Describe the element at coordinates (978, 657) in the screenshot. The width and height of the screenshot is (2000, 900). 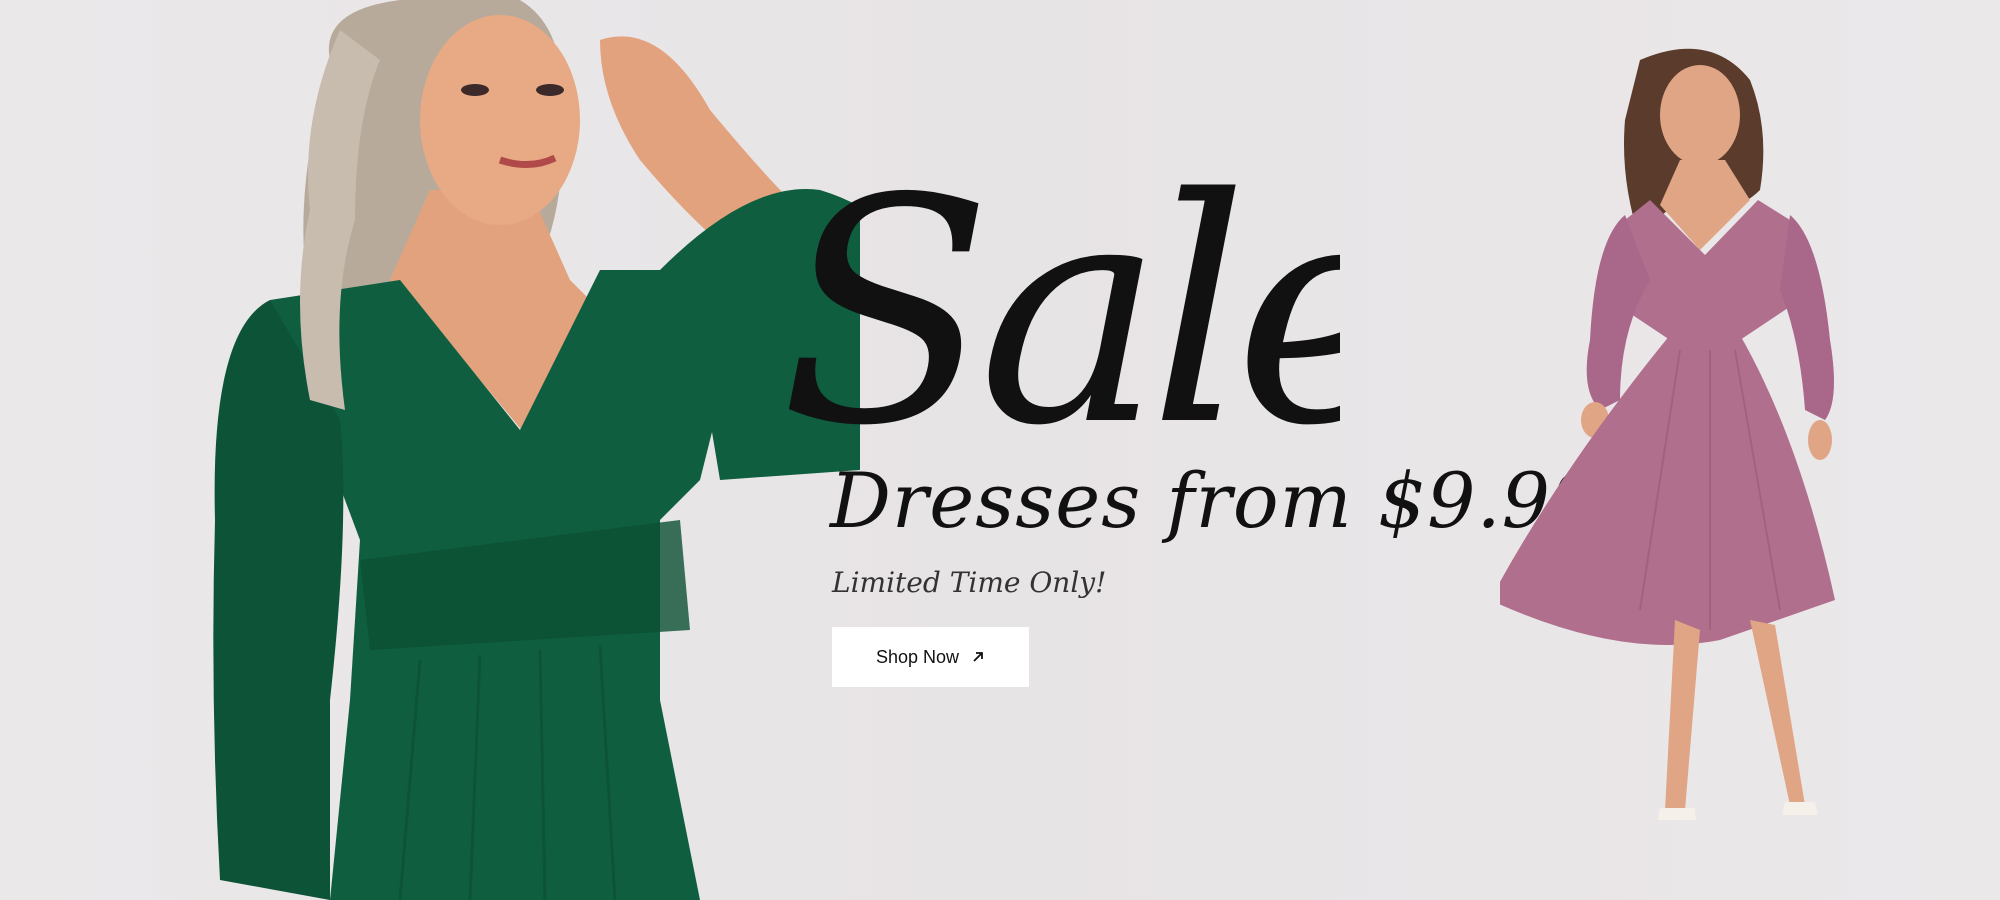
I see `arrow-up-right-icon` at that location.